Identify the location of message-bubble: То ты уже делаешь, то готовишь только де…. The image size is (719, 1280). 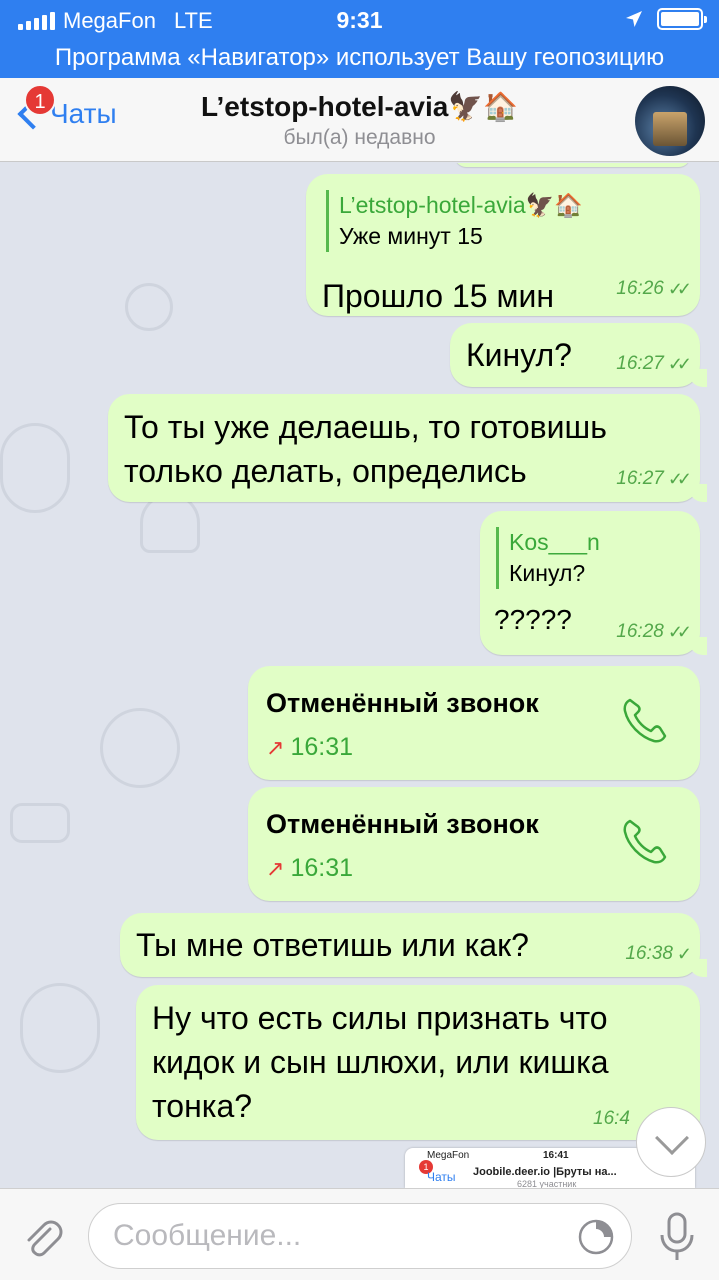
(407, 448).